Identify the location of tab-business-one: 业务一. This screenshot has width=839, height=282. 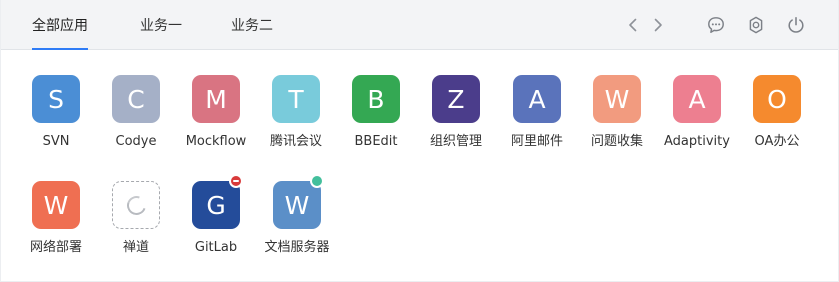
(161, 26).